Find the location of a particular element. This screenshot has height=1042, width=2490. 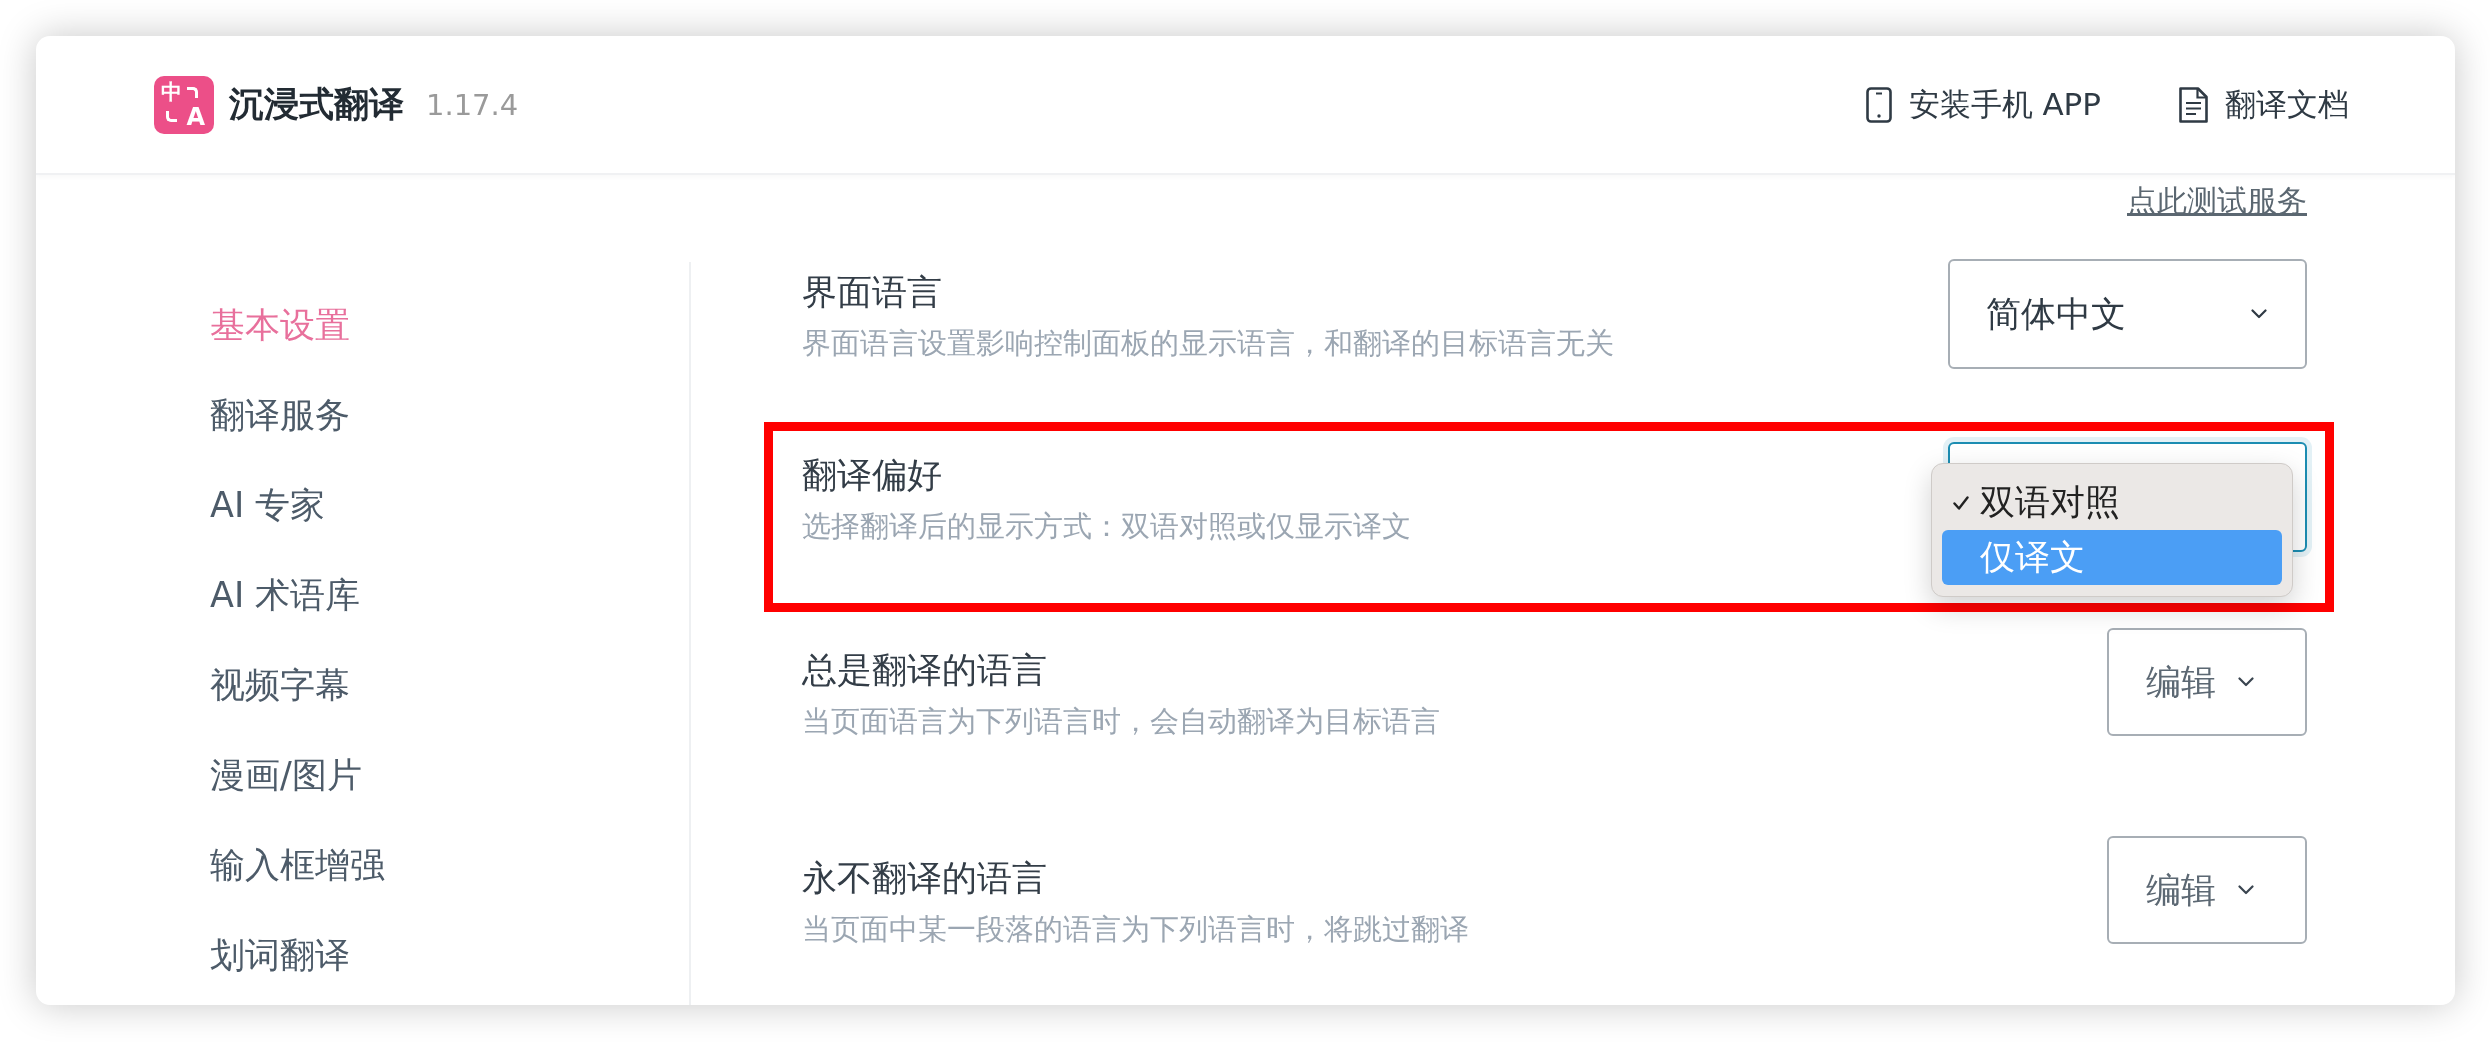

app-title: 沉浸式翻译 is located at coordinates (316, 104).